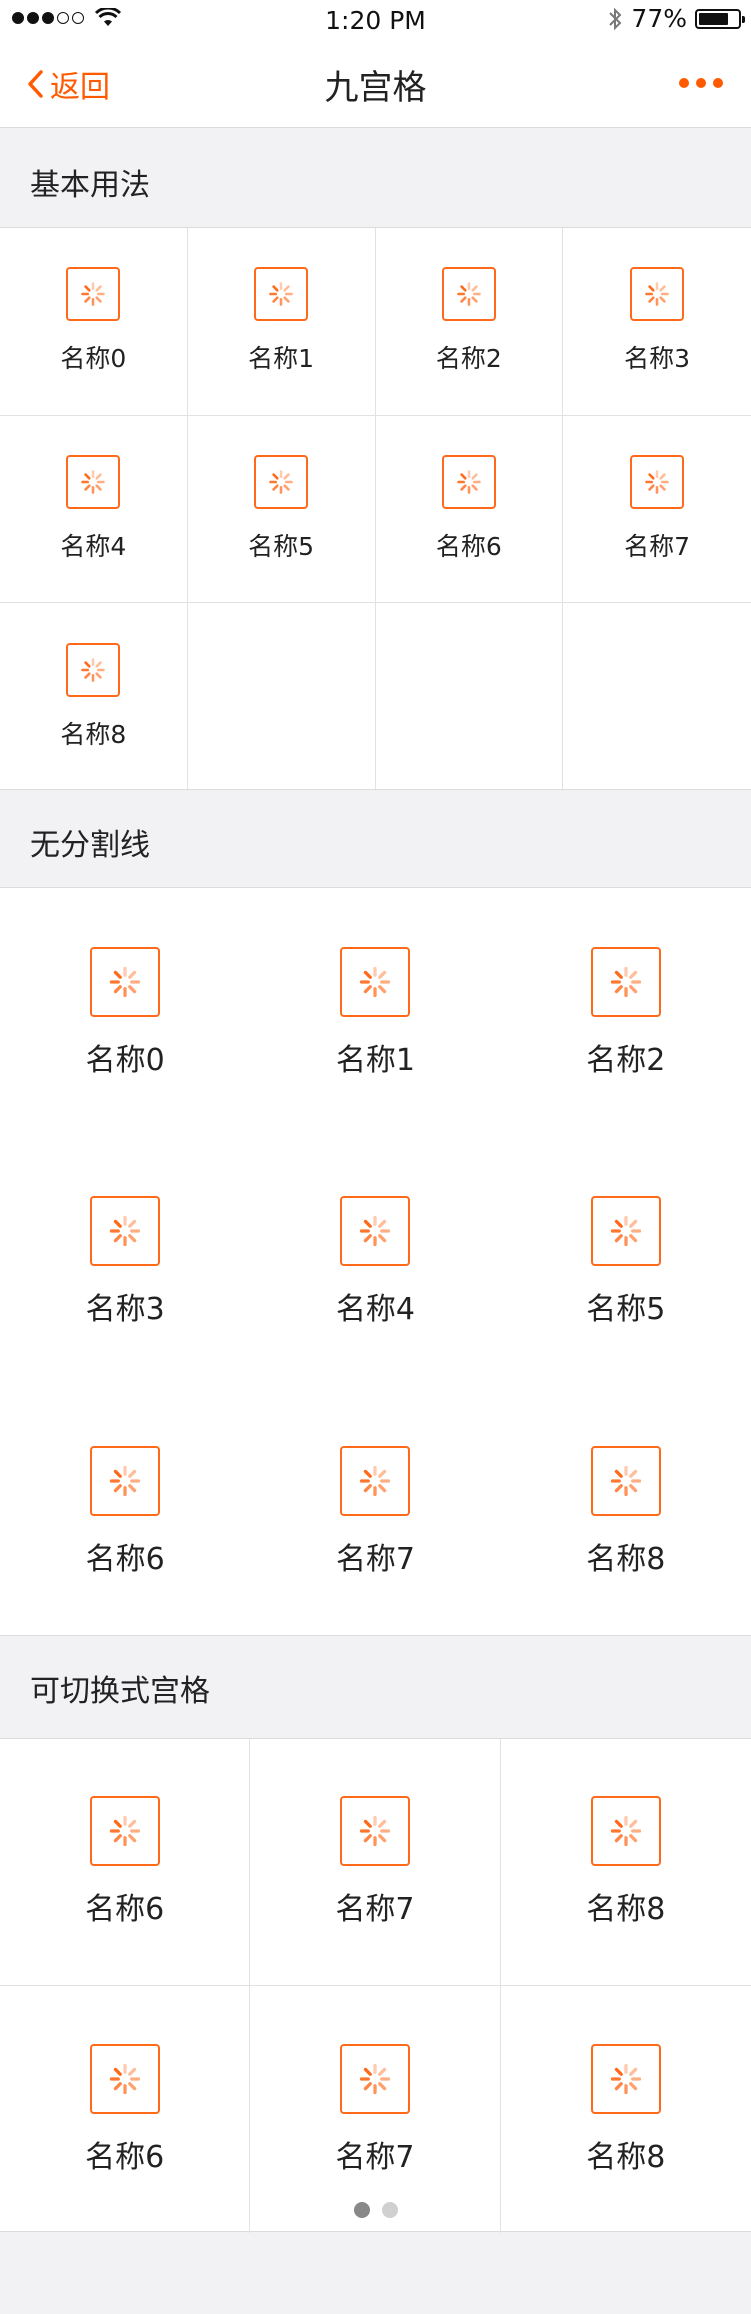 This screenshot has width=751, height=2314. I want to click on more-button, so click(697, 83).